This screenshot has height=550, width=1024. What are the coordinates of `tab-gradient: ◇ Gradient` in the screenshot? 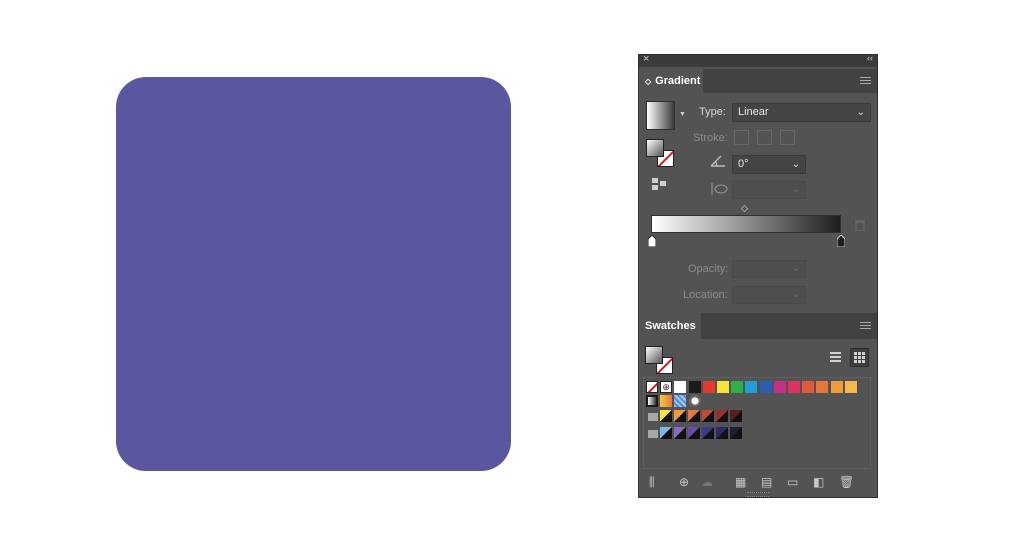 It's located at (671, 81).